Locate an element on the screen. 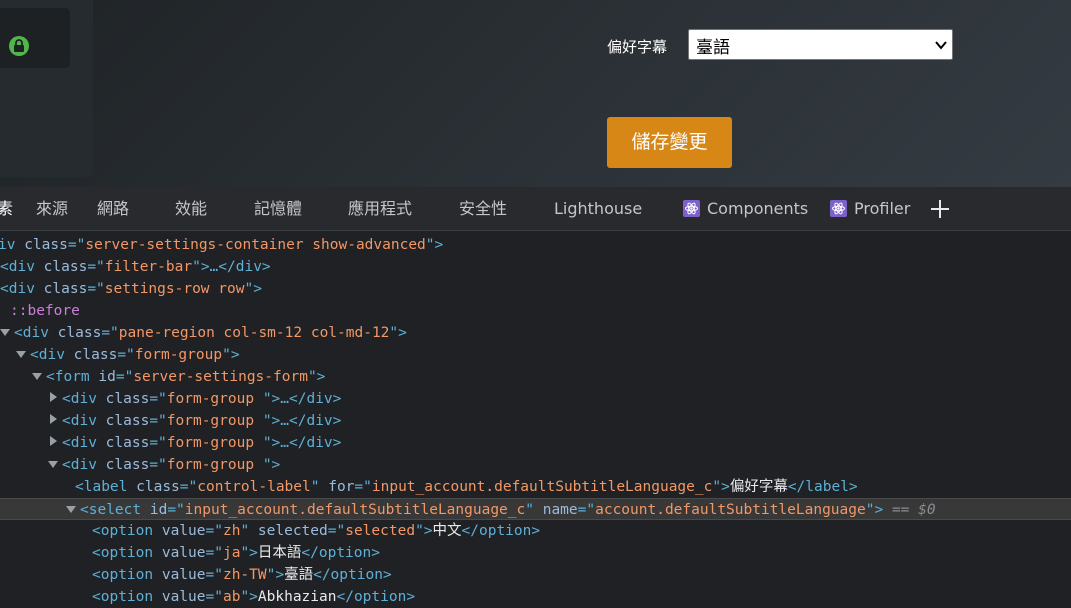  plus-icon is located at coordinates (940, 211).